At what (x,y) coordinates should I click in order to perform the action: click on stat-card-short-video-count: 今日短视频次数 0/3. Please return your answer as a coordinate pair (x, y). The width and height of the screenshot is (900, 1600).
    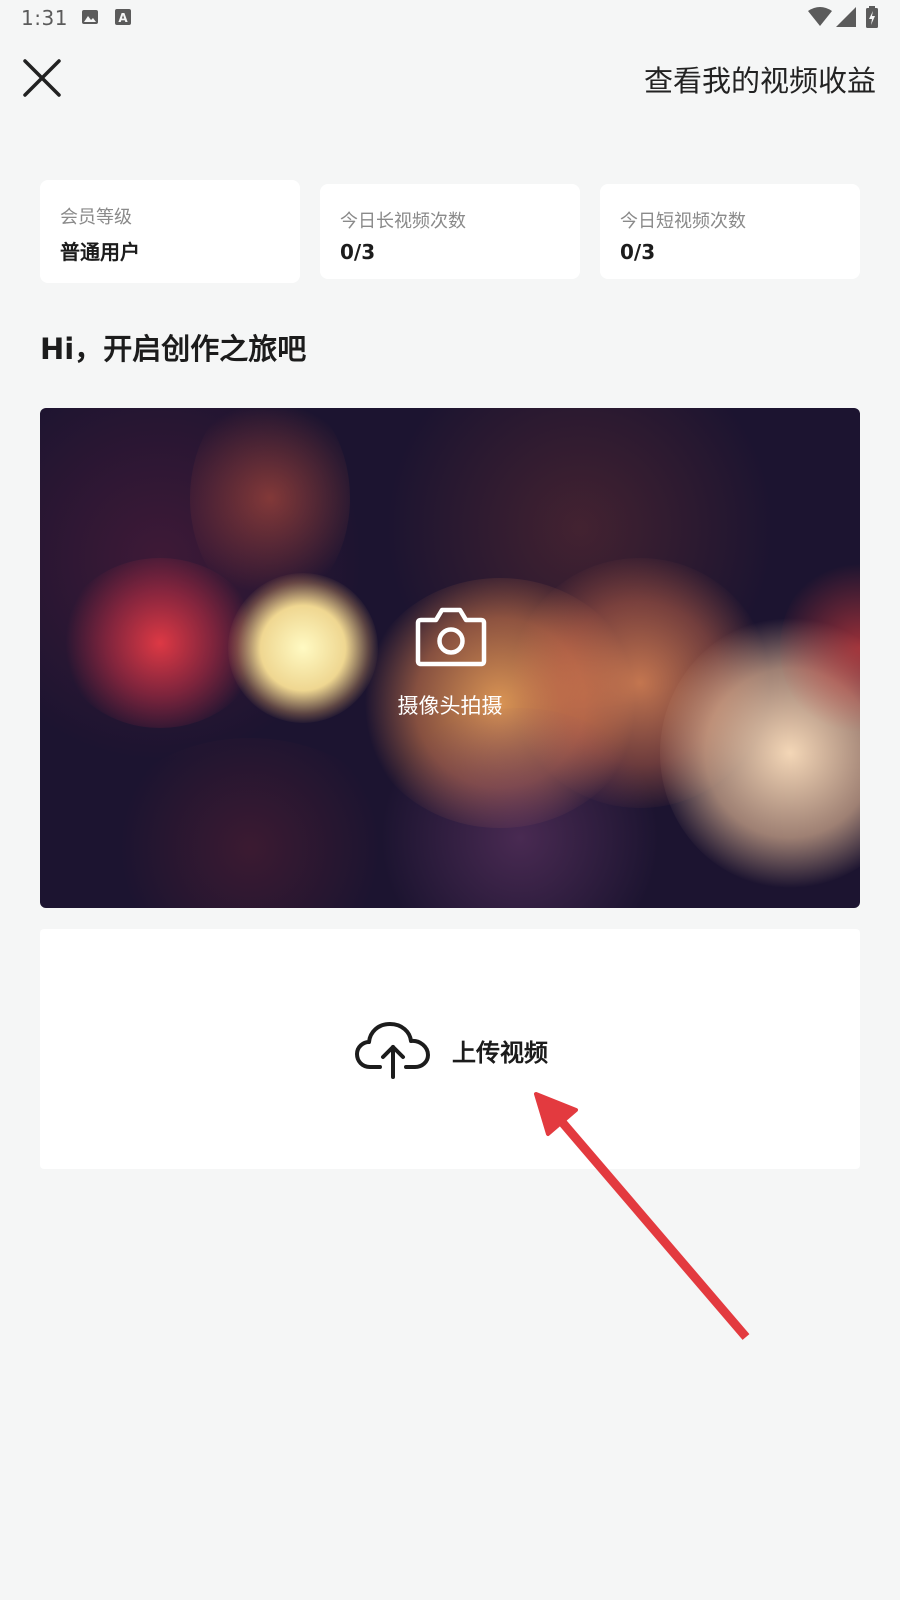
    Looking at the image, I should click on (730, 231).